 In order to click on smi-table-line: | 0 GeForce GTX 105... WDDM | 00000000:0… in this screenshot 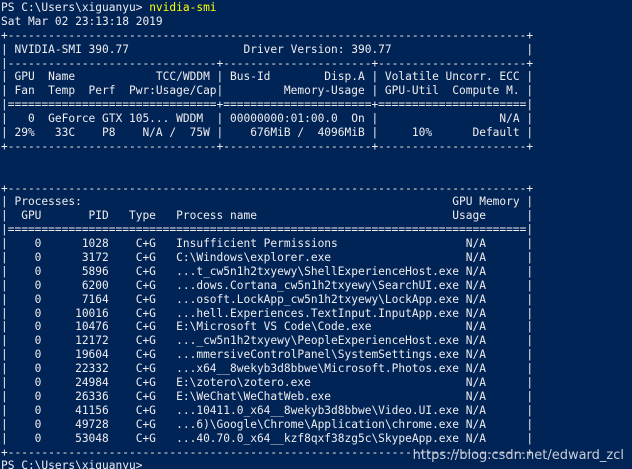, I will do `click(267, 119)`.